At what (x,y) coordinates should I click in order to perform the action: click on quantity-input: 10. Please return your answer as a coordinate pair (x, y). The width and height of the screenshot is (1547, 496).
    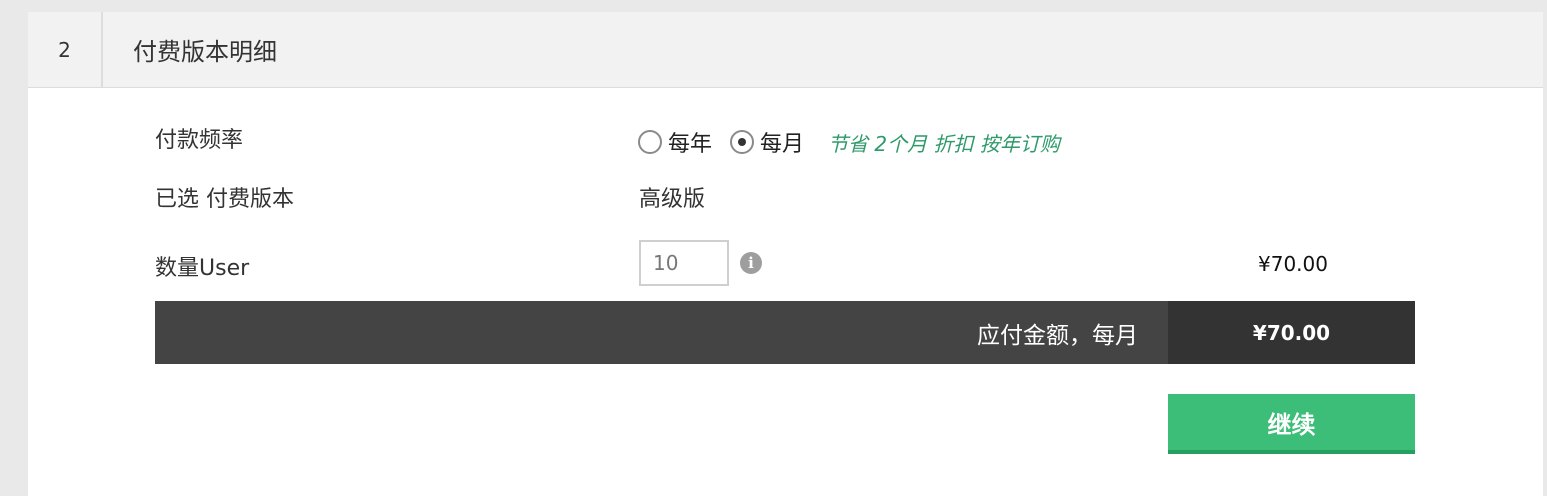
    Looking at the image, I should click on (684, 263).